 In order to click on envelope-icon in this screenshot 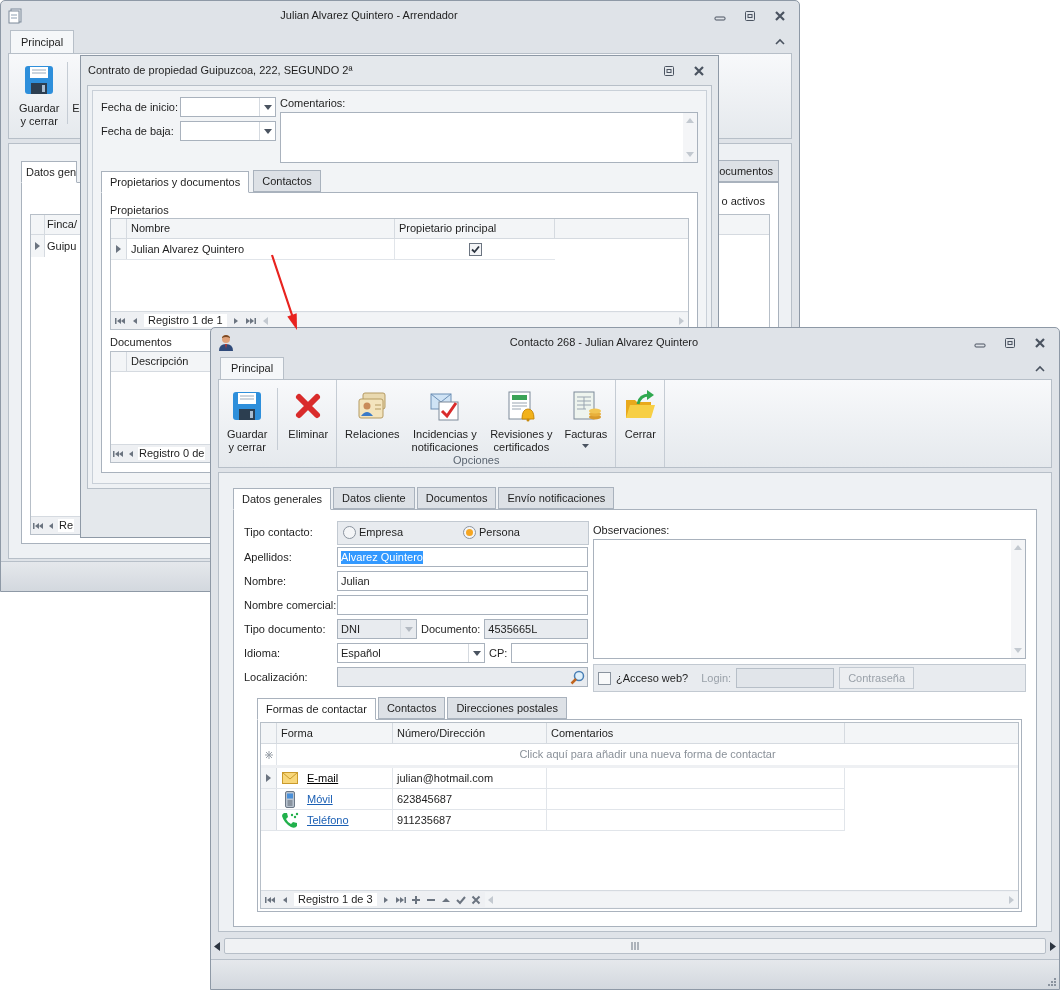, I will do `click(290, 778)`.